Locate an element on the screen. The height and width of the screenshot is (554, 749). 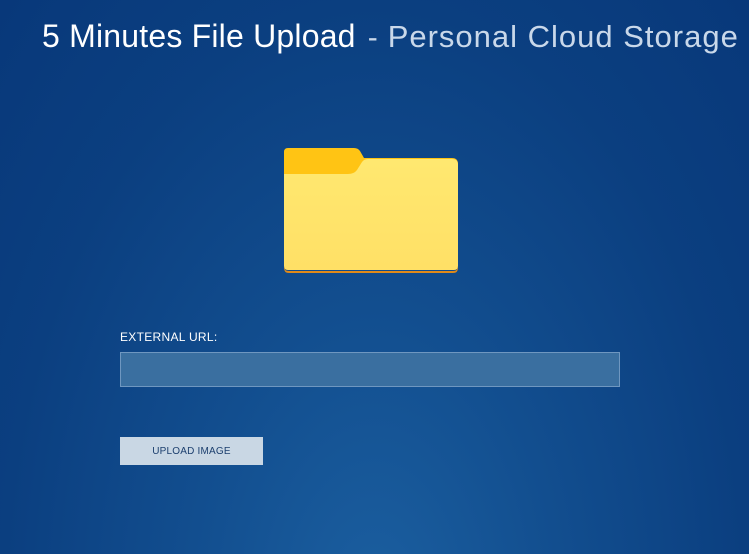
folder-icon is located at coordinates (370, 210).